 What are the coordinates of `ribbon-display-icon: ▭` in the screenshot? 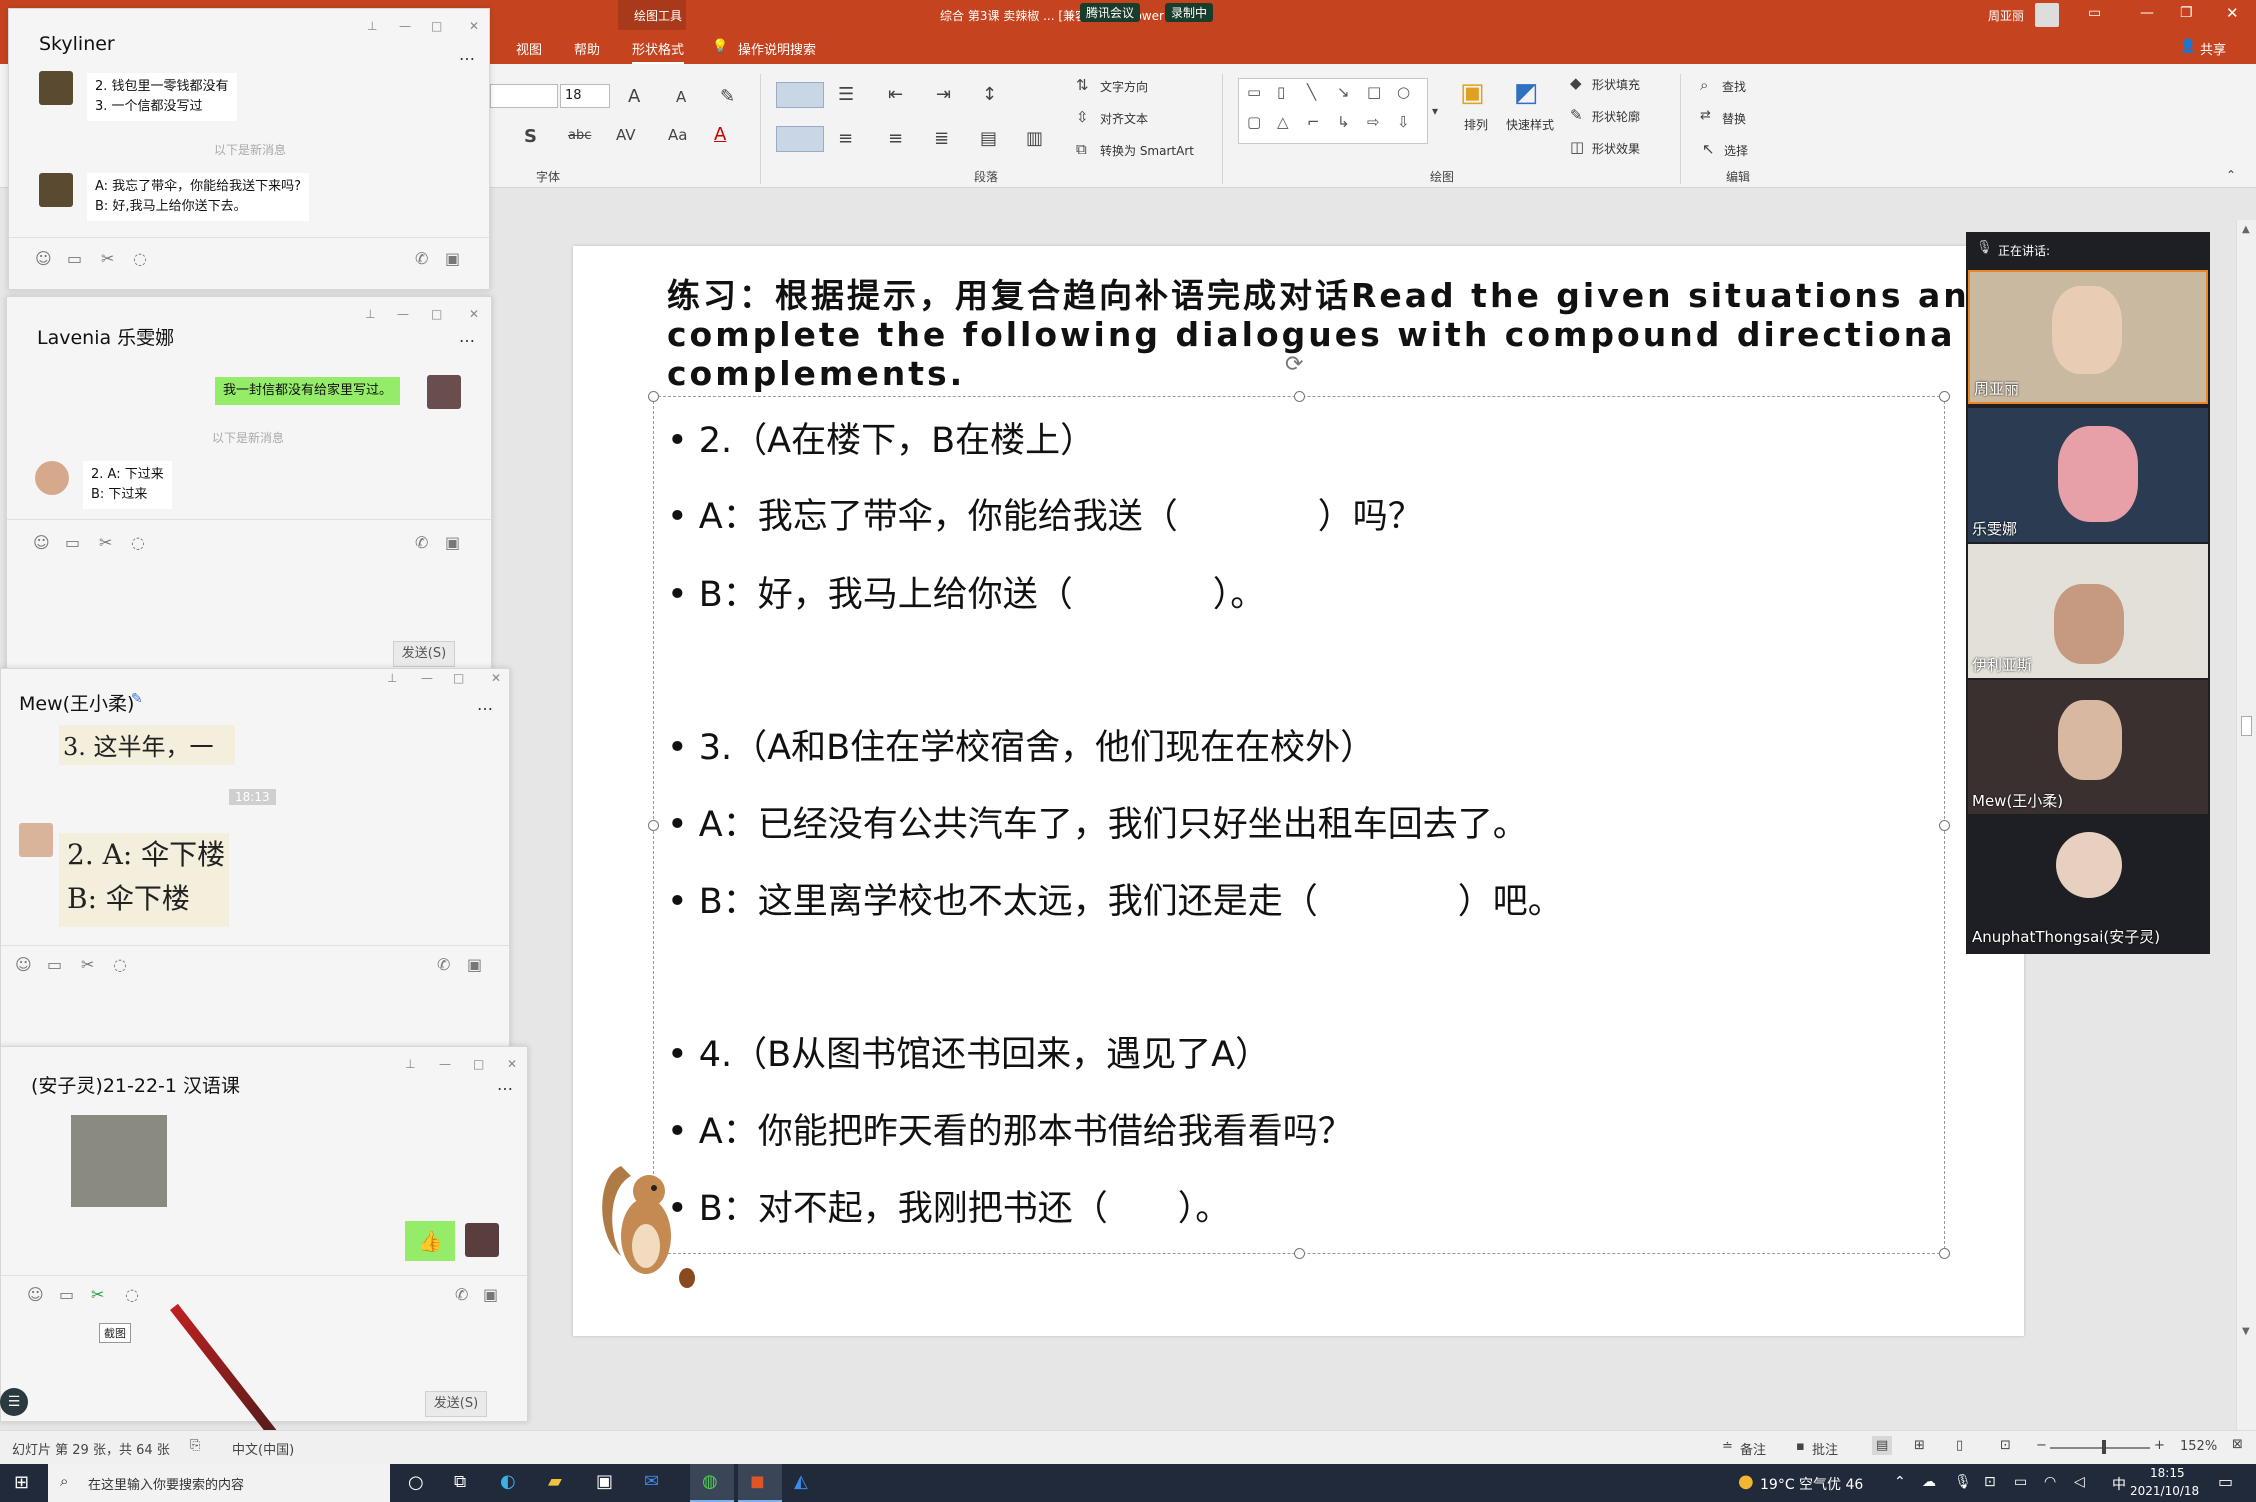 It's located at (2094, 13).